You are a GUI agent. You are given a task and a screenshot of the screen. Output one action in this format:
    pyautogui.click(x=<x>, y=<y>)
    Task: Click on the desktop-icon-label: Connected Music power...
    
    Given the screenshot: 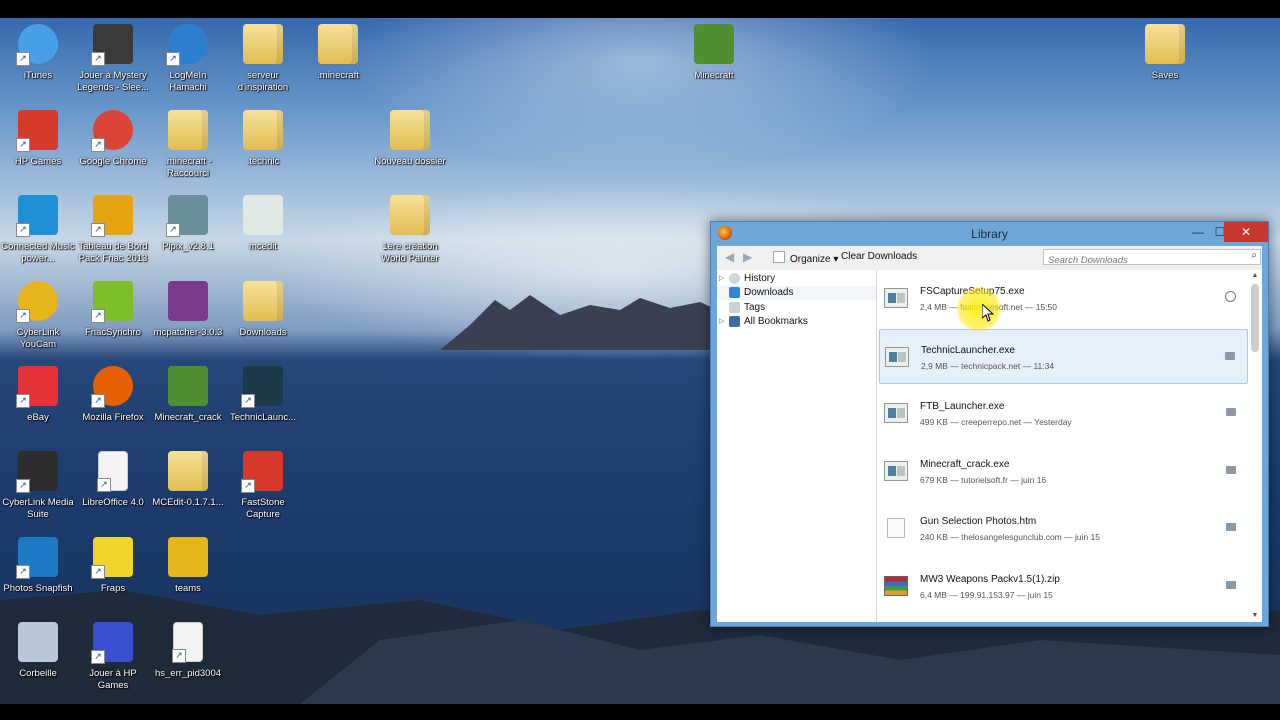 What is the action you would take?
    pyautogui.click(x=38, y=252)
    